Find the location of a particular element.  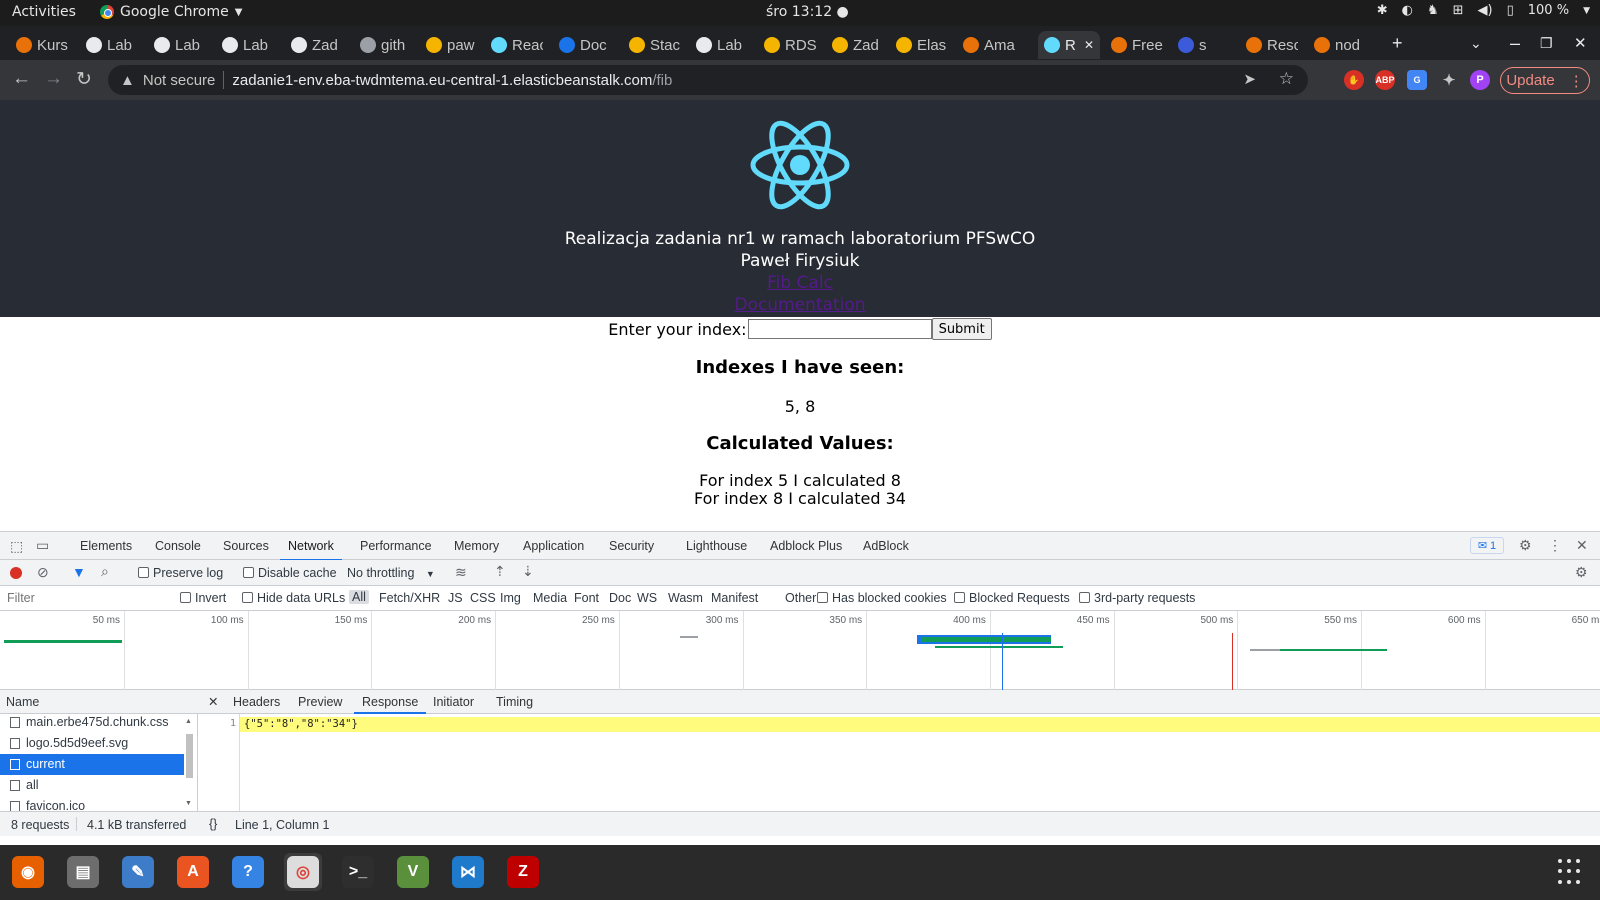

help-icon: ? is located at coordinates (248, 872).